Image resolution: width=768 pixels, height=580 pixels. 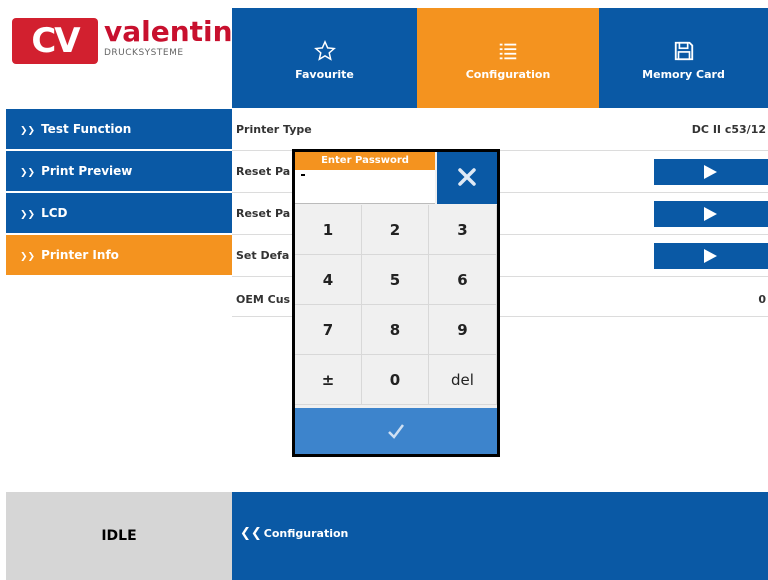 I want to click on row-value: DC II c53/12, so click(x=728, y=129).